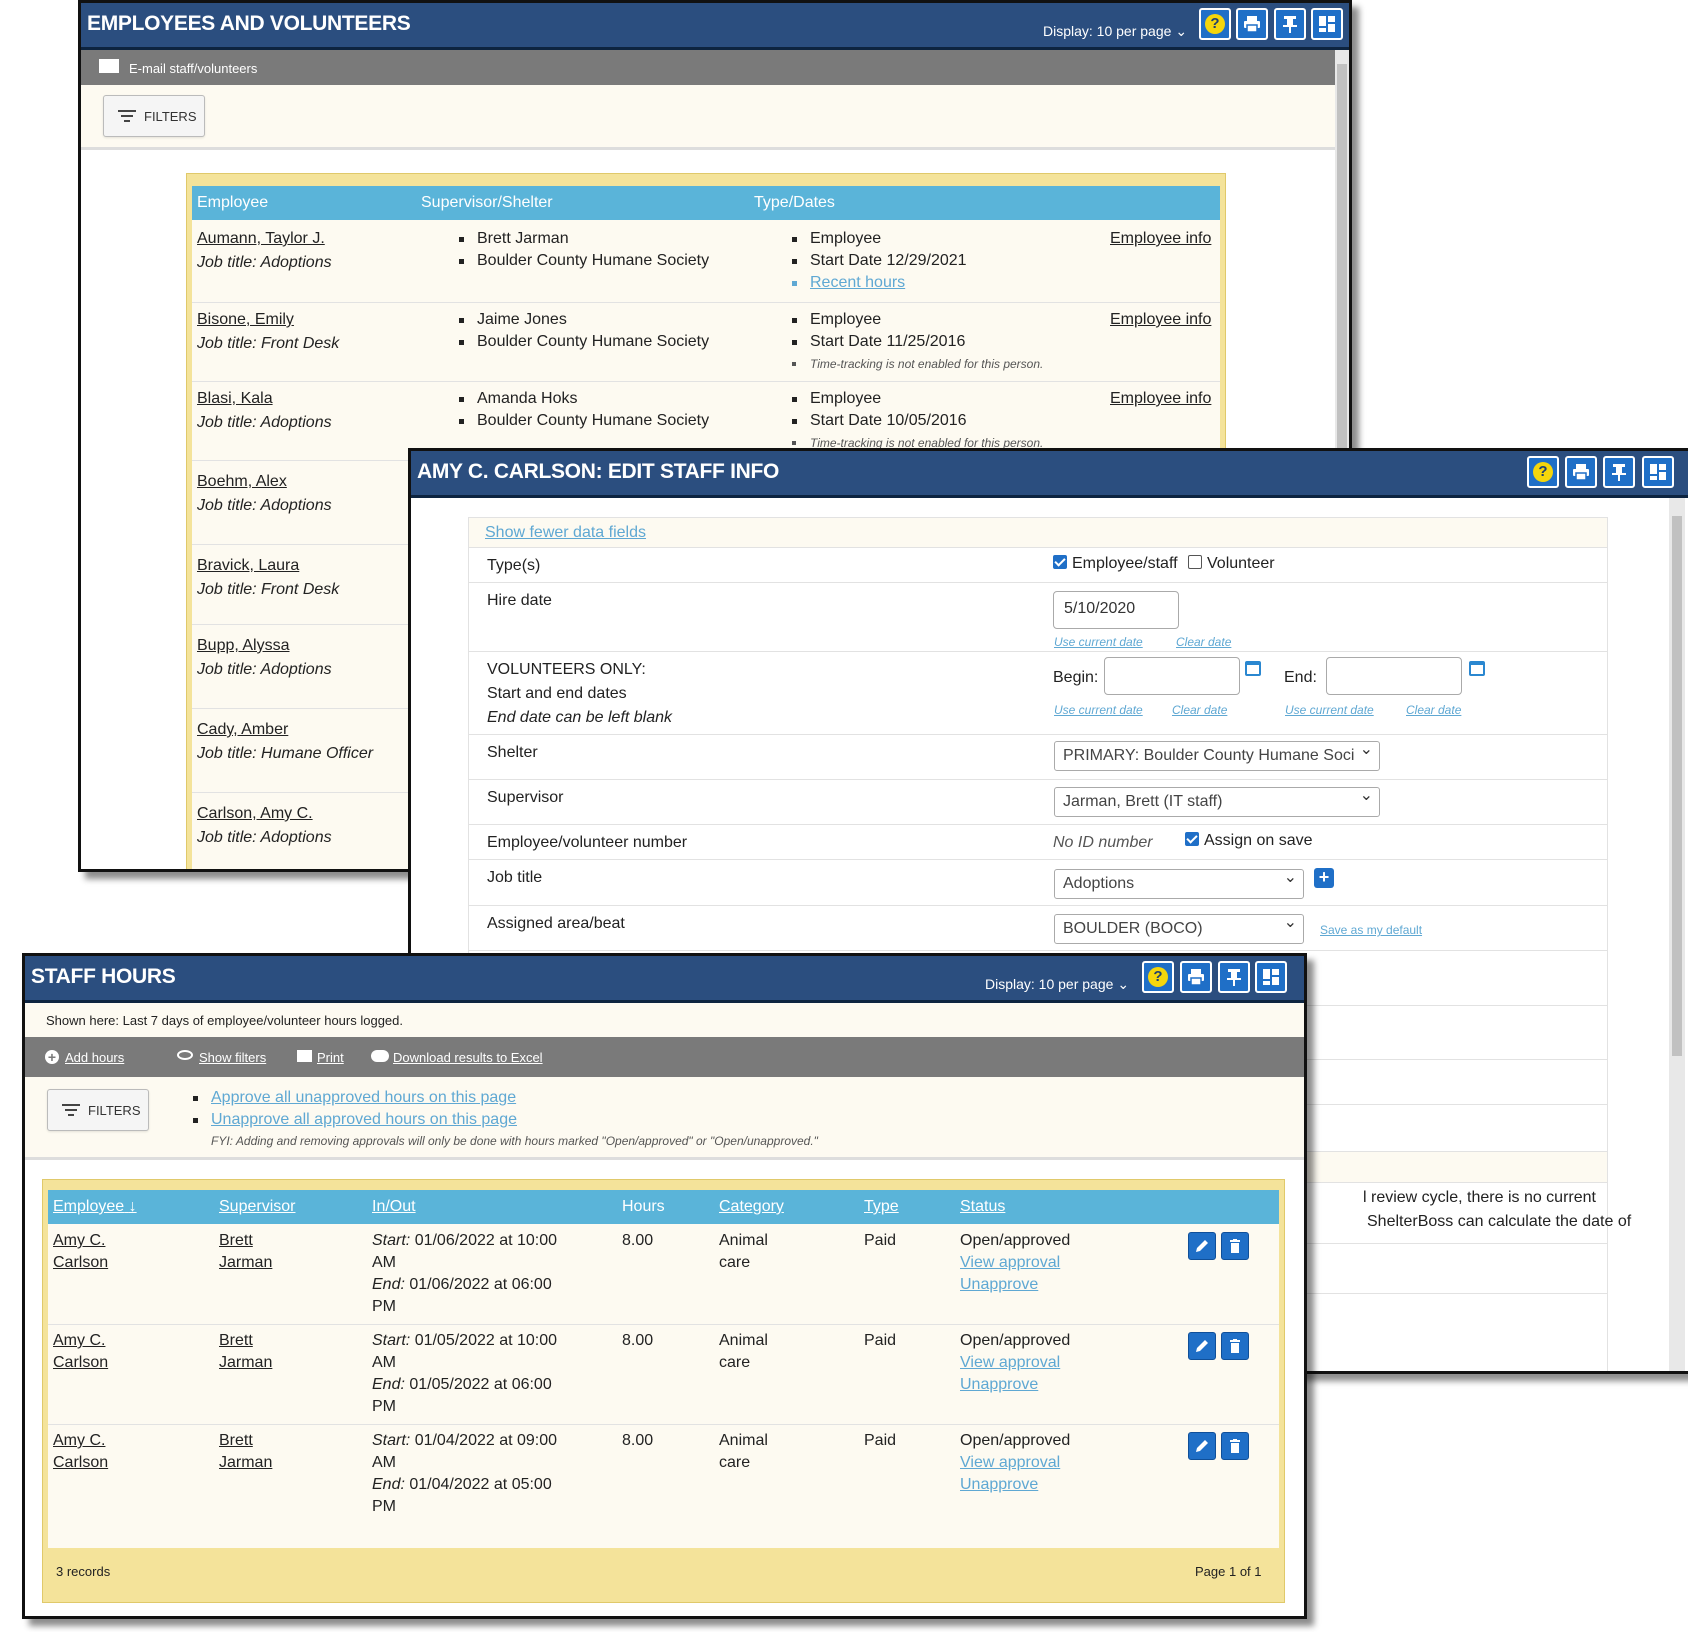 The image size is (1688, 1632). Describe the element at coordinates (1060, 562) in the screenshot. I see `employee-staff-checkbox` at that location.